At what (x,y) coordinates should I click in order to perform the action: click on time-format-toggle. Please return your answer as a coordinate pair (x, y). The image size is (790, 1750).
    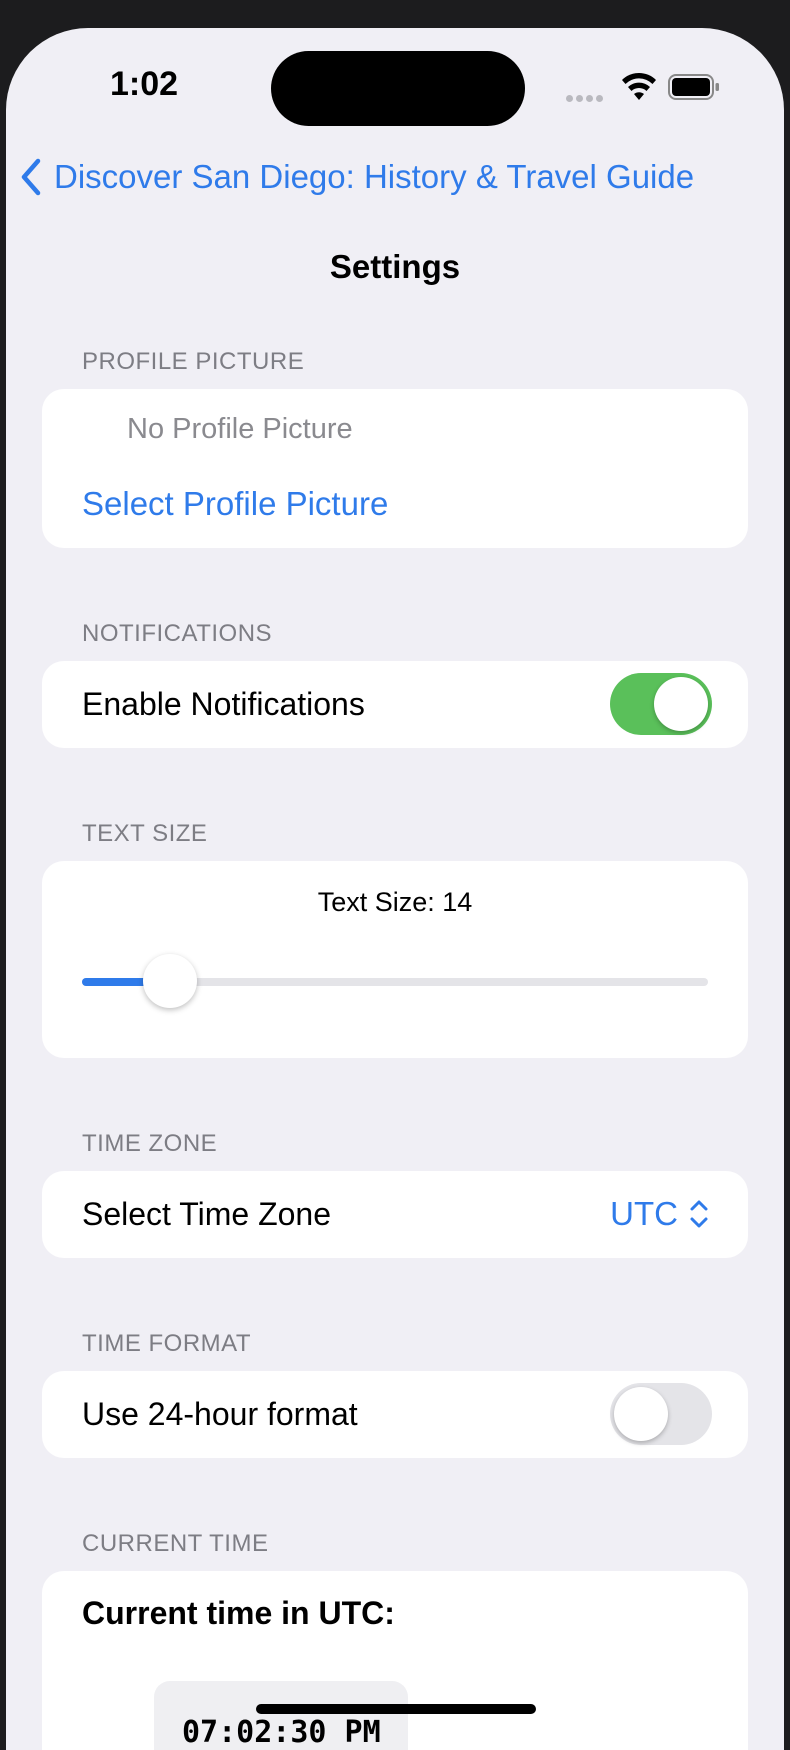
    Looking at the image, I should click on (661, 1414).